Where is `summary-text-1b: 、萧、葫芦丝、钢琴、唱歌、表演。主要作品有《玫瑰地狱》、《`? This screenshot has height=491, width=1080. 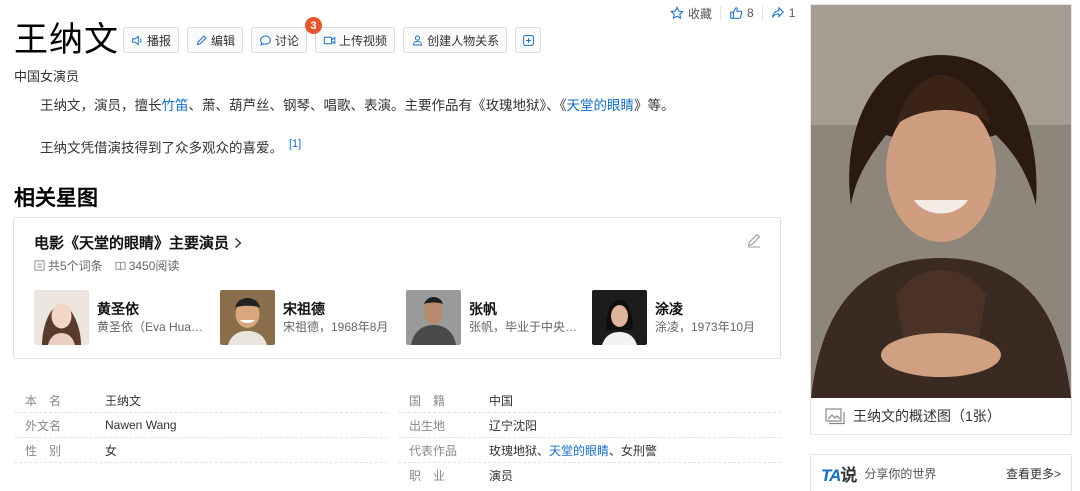 summary-text-1b: 、萧、葫芦丝、钢琴、唱歌、表演。主要作品有《玫瑰地狱》、《 is located at coordinates (377, 105).